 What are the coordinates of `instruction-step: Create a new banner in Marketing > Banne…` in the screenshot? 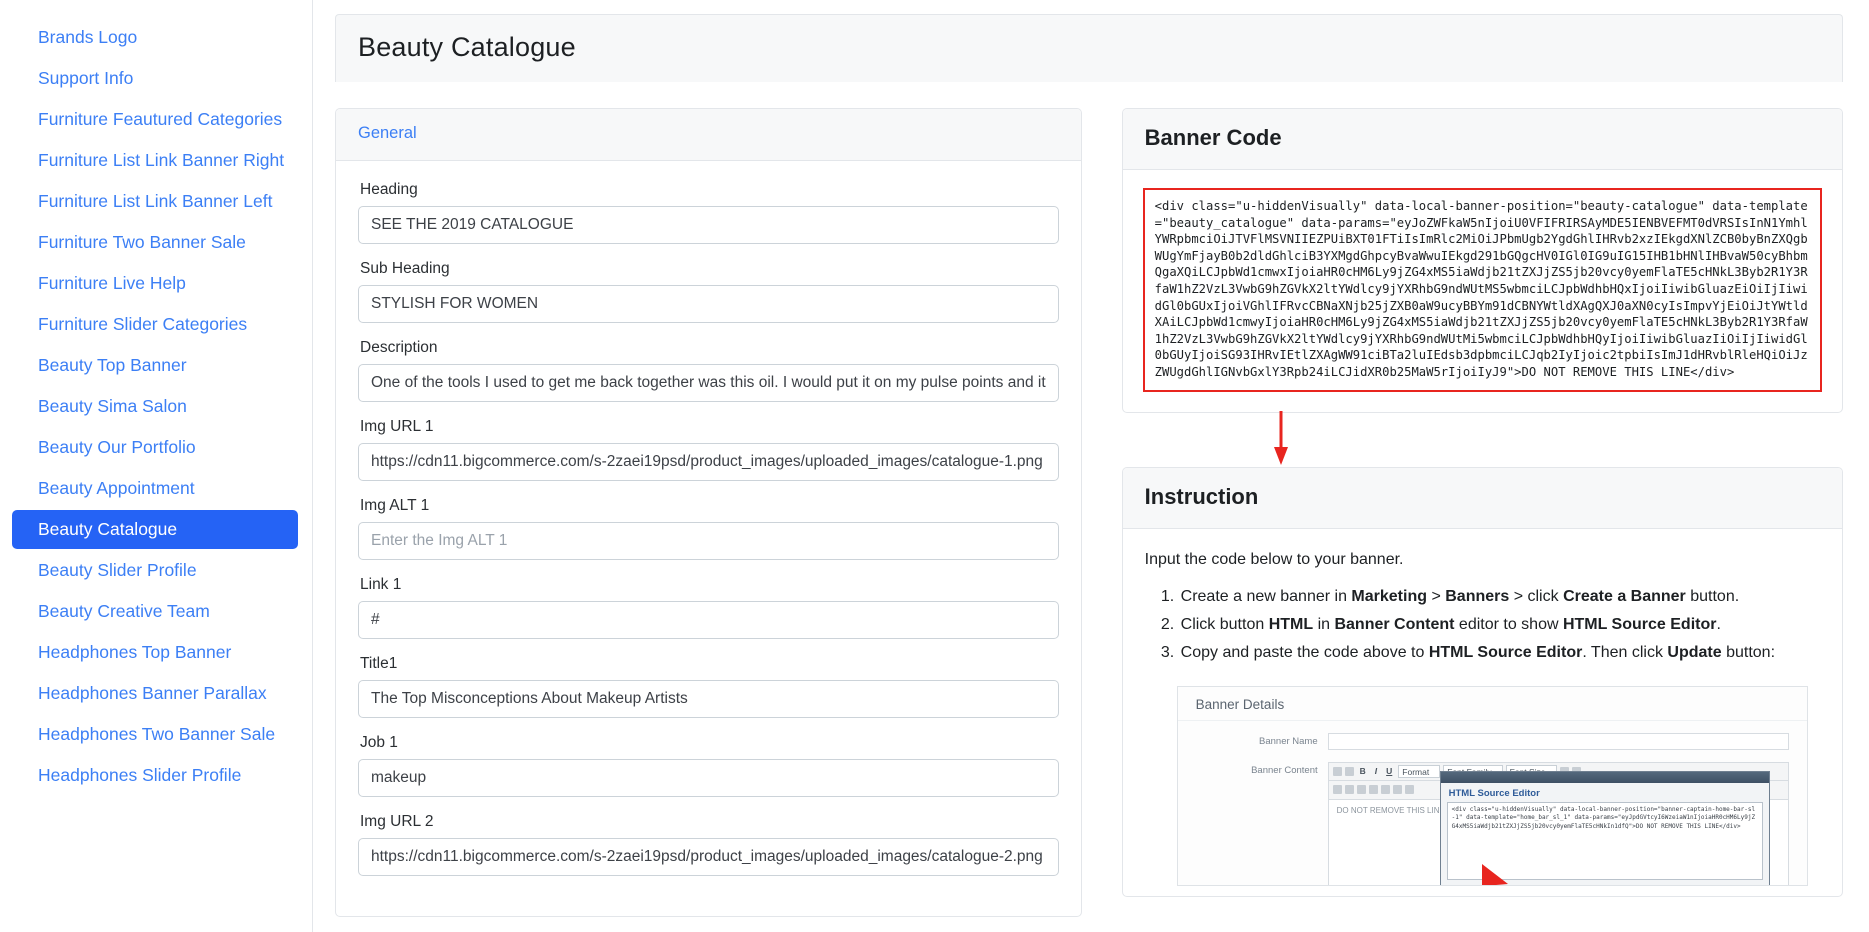 It's located at (1499, 597).